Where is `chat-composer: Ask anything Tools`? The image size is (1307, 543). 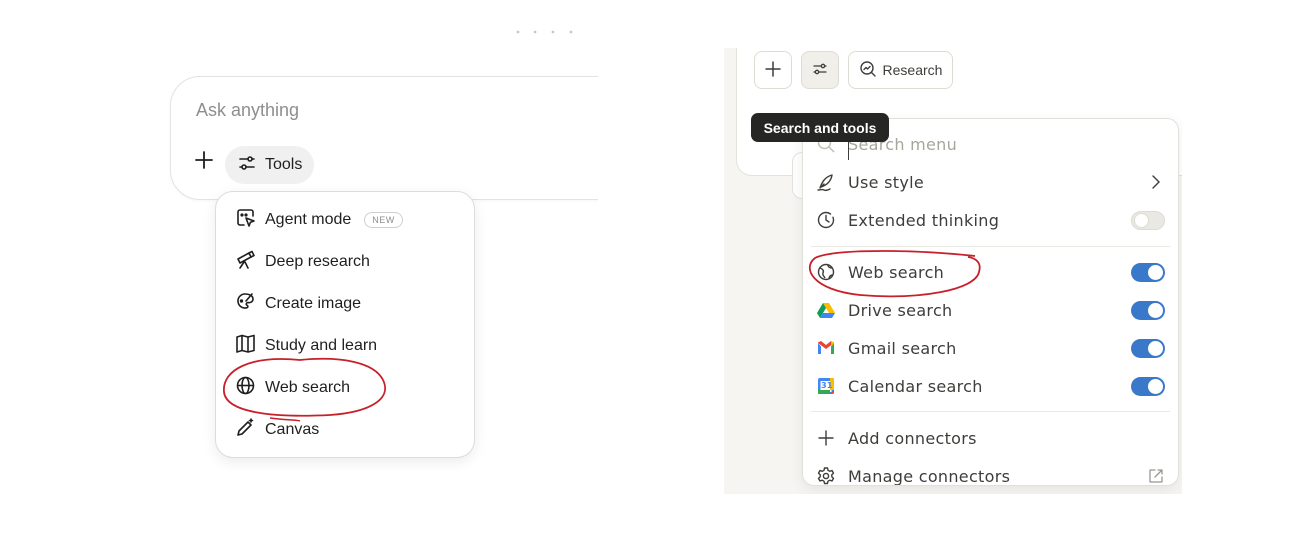 chat-composer: Ask anything Tools is located at coordinates (384, 138).